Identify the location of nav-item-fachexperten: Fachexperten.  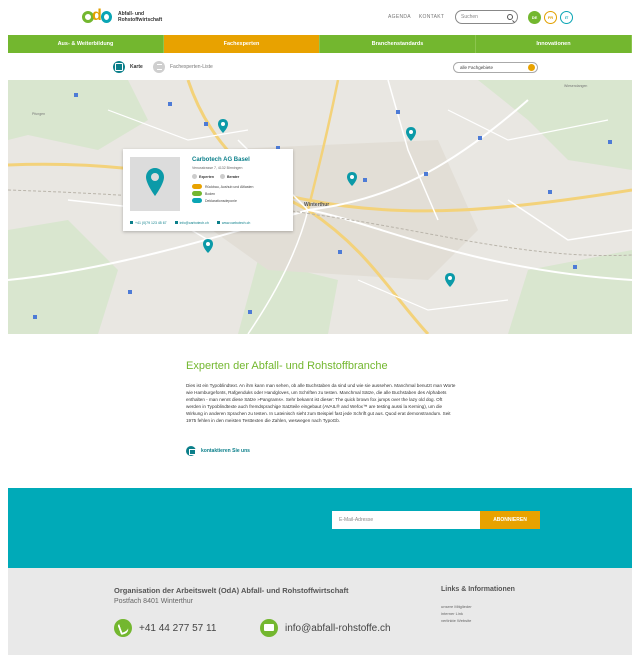
(242, 44).